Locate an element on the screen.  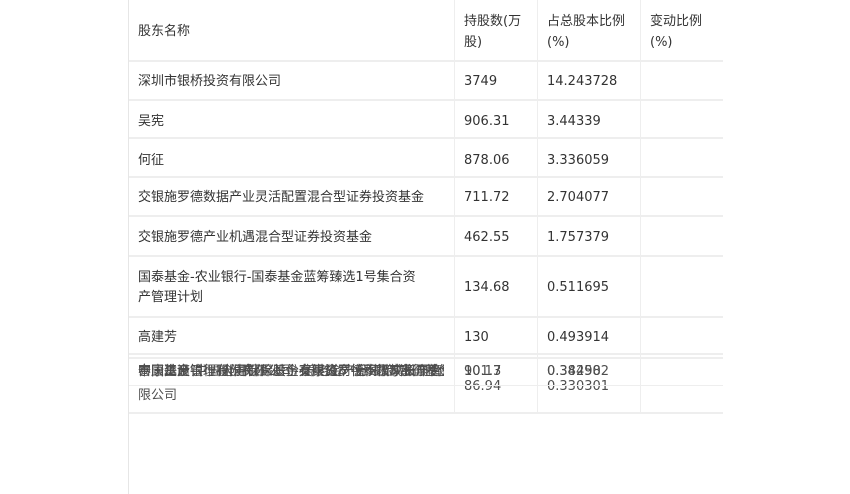
shares-value: 86.94 is located at coordinates (483, 386).